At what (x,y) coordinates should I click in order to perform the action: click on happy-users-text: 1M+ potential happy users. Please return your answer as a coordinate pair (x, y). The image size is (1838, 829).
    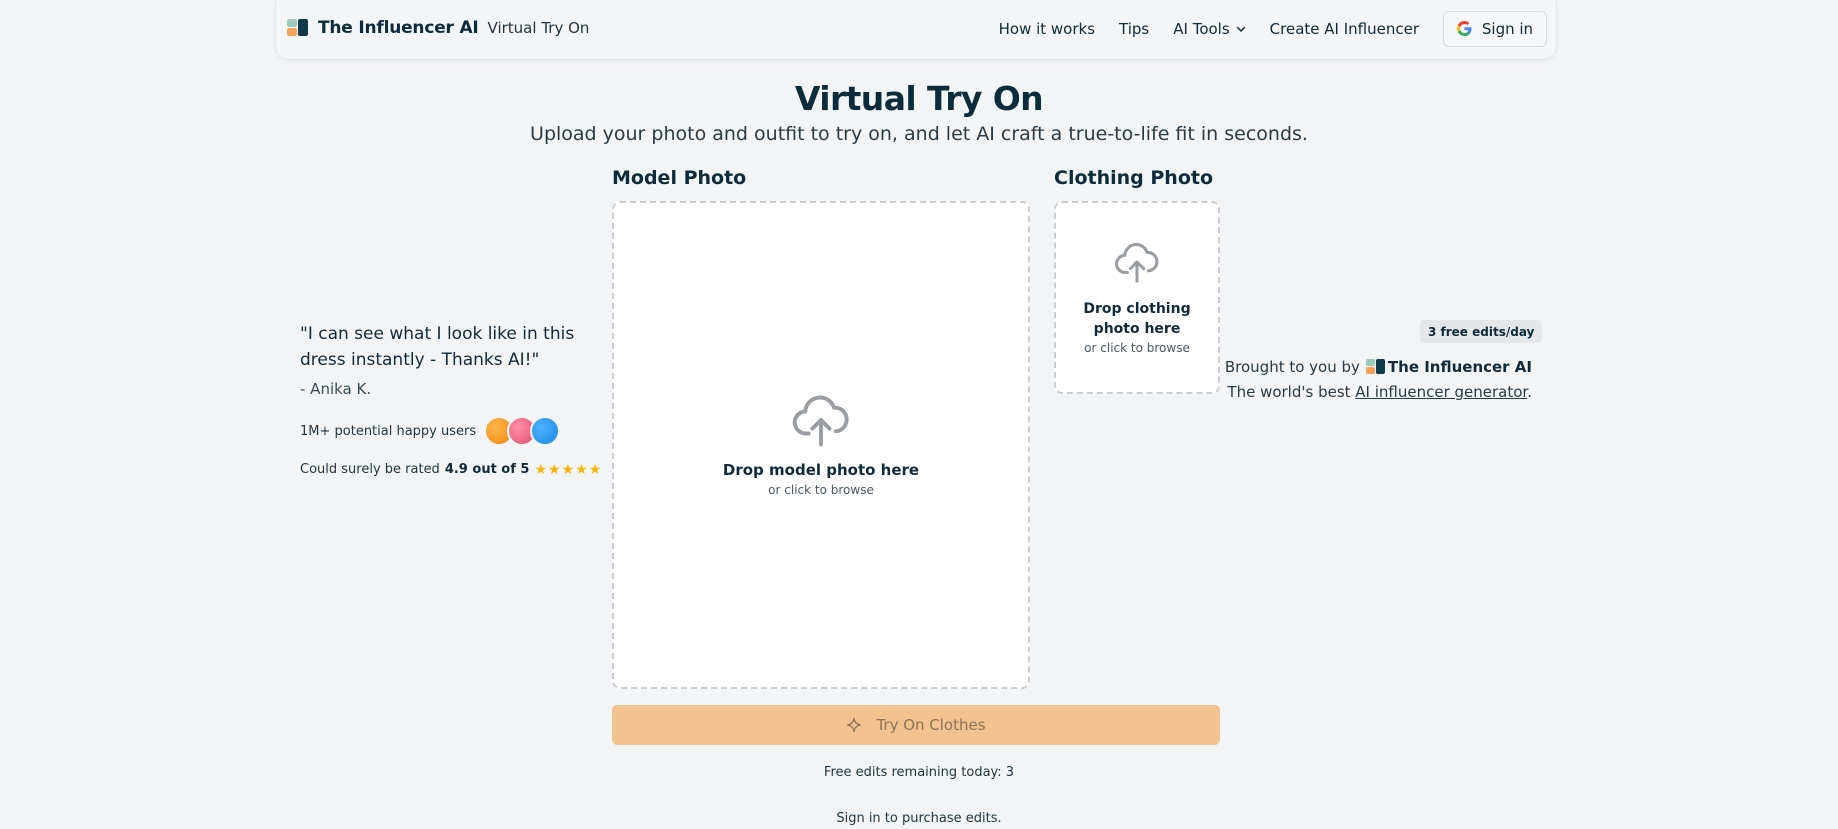
    Looking at the image, I should click on (388, 431).